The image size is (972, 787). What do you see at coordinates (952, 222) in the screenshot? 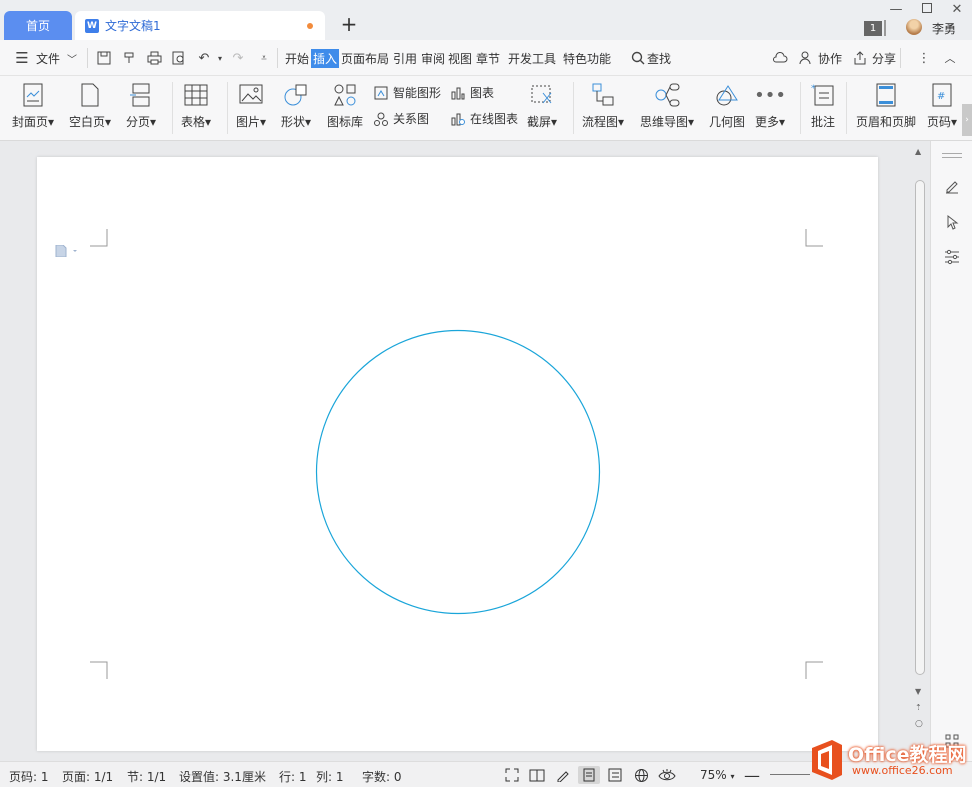
I see `select-cursor-icon` at bounding box center [952, 222].